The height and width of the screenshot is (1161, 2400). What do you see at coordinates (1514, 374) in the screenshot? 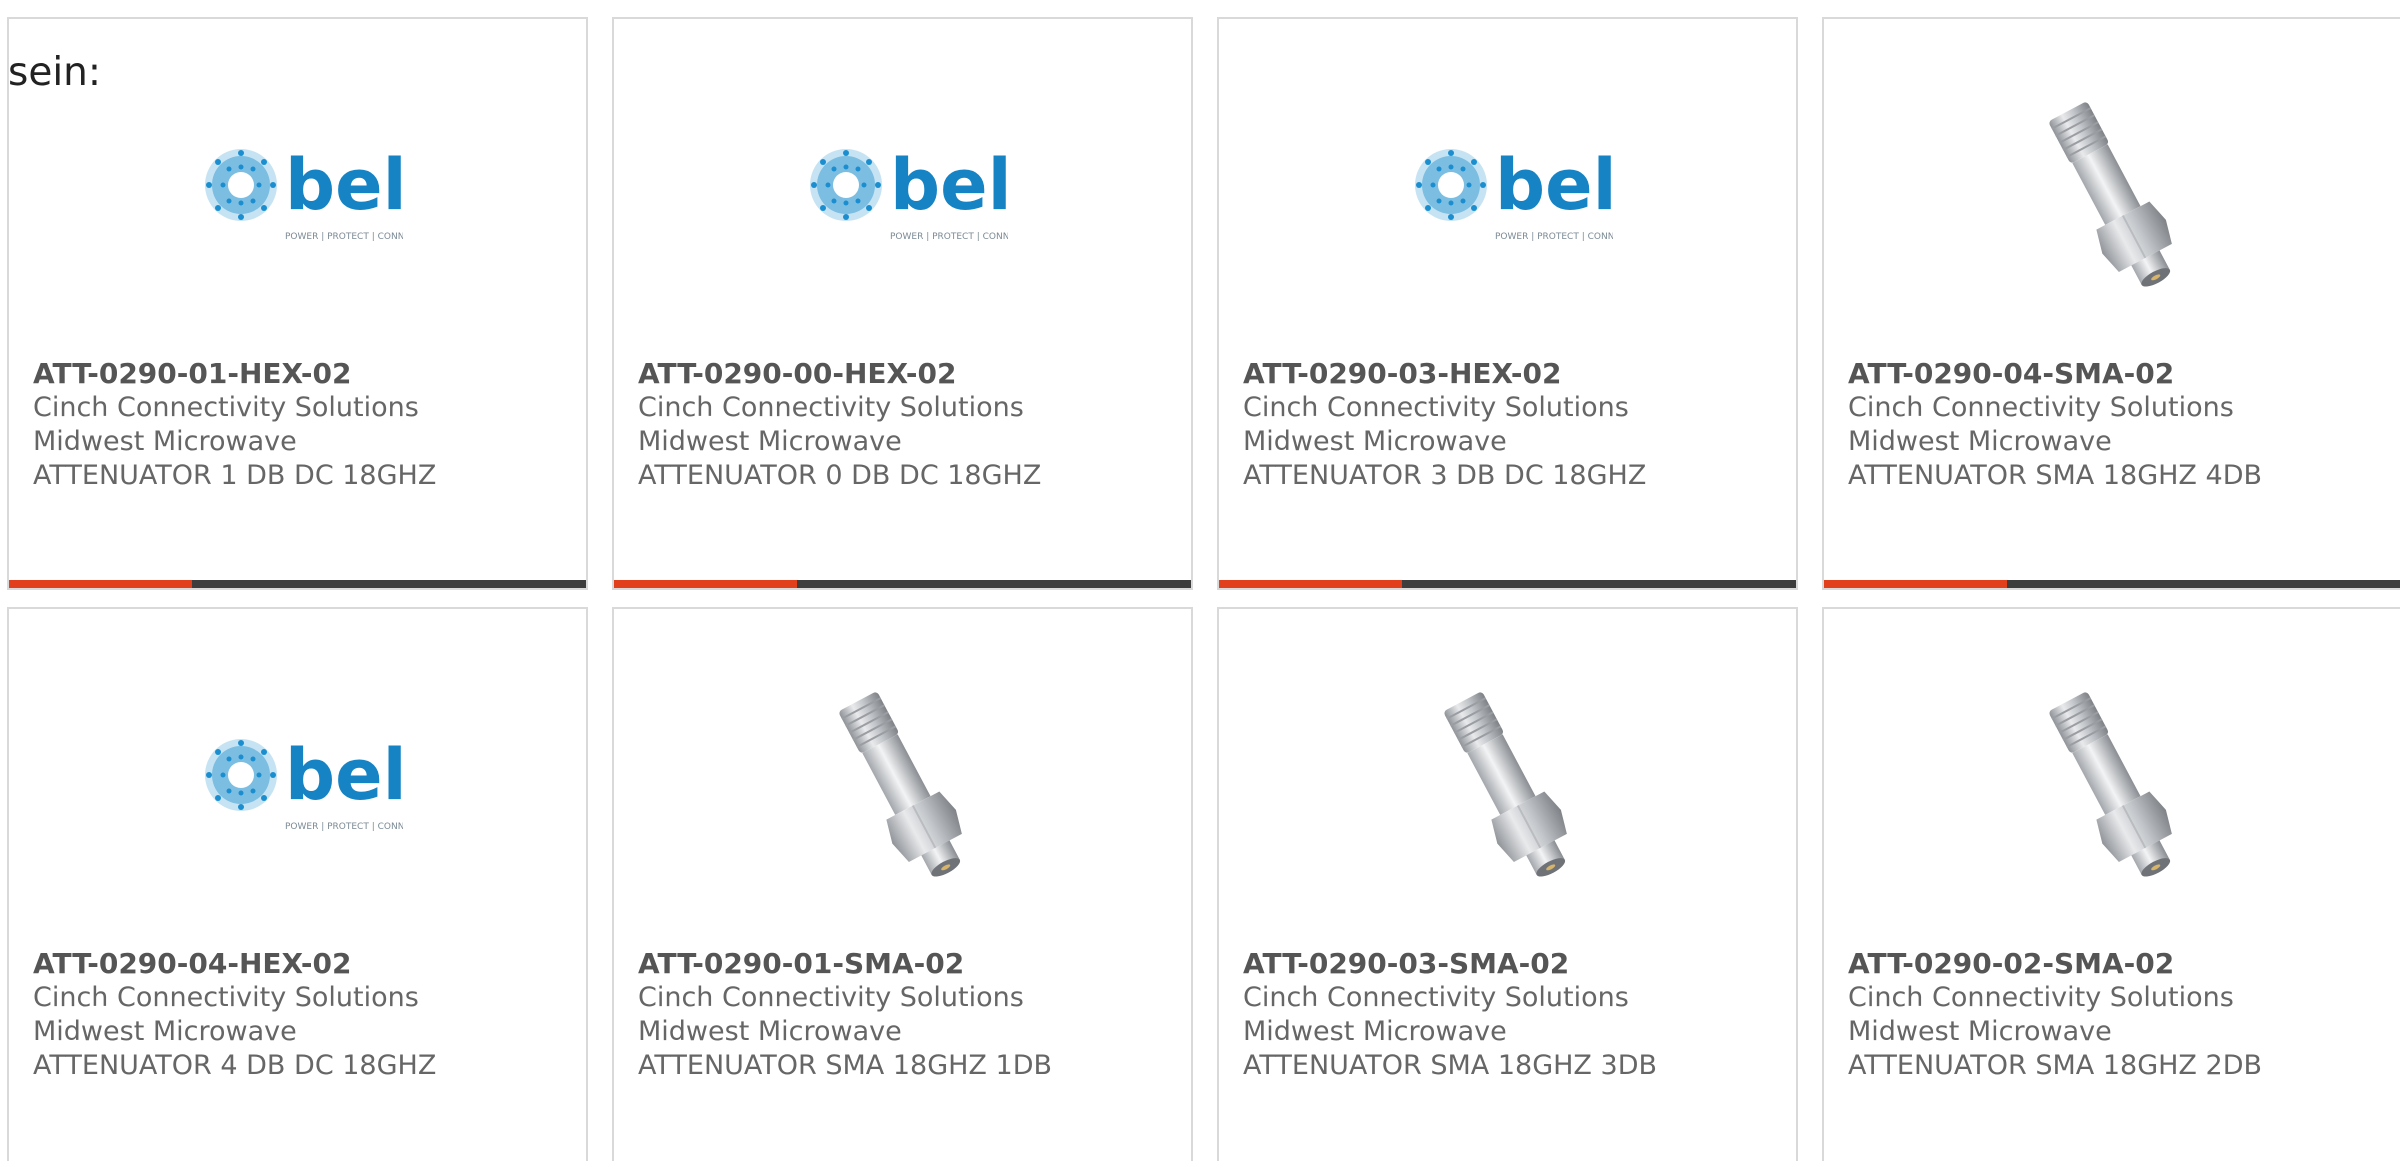
I see `product-part-number: ATT-0290-03-HEX-02` at bounding box center [1514, 374].